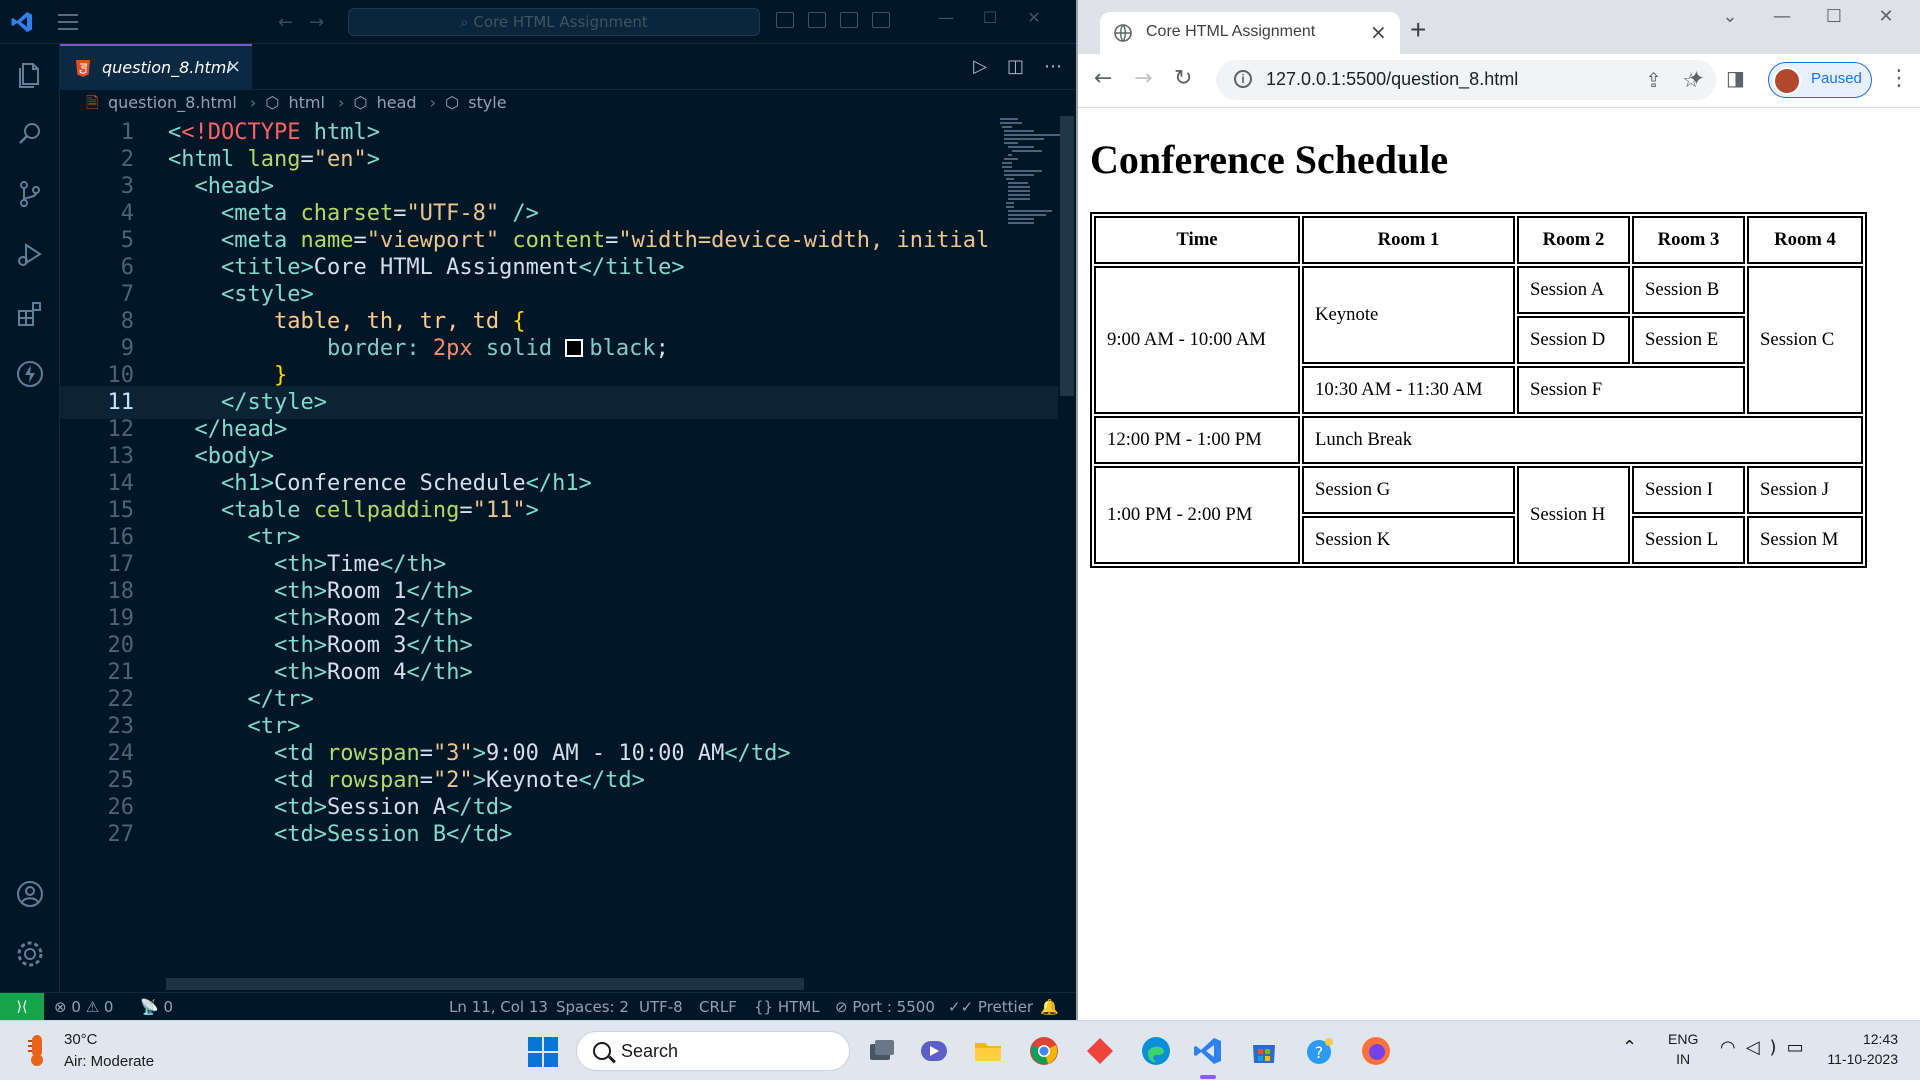  Describe the element at coordinates (485, 984) in the screenshot. I see `horizontal-scrollbar` at that location.